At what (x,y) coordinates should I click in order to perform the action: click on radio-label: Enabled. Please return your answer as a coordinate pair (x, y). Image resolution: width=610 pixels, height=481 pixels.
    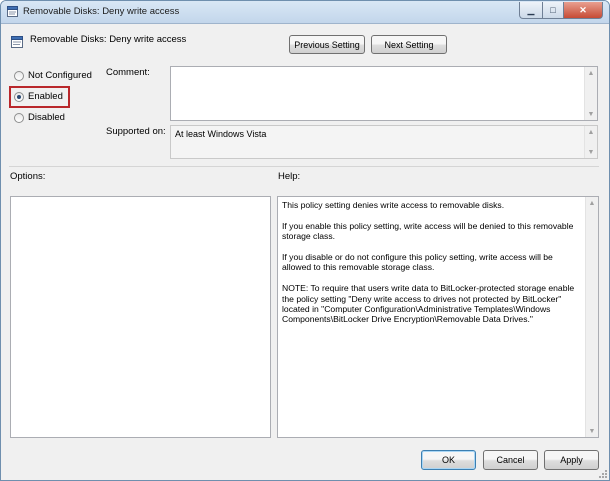
    Looking at the image, I should click on (45, 96).